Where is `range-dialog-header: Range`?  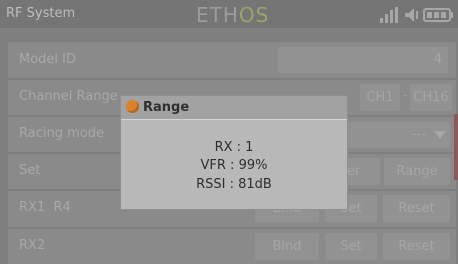 range-dialog-header: Range is located at coordinates (234, 108).